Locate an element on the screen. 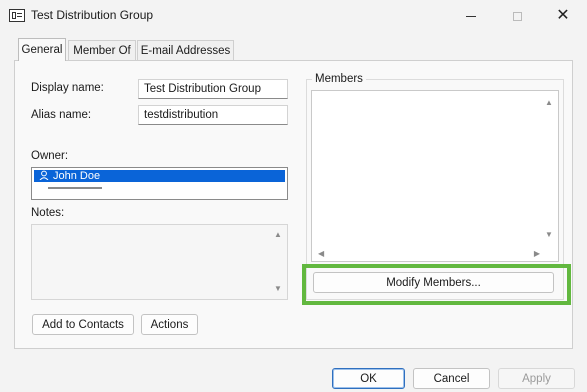 The image size is (587, 392). close-button: ✕ is located at coordinates (563, 16).